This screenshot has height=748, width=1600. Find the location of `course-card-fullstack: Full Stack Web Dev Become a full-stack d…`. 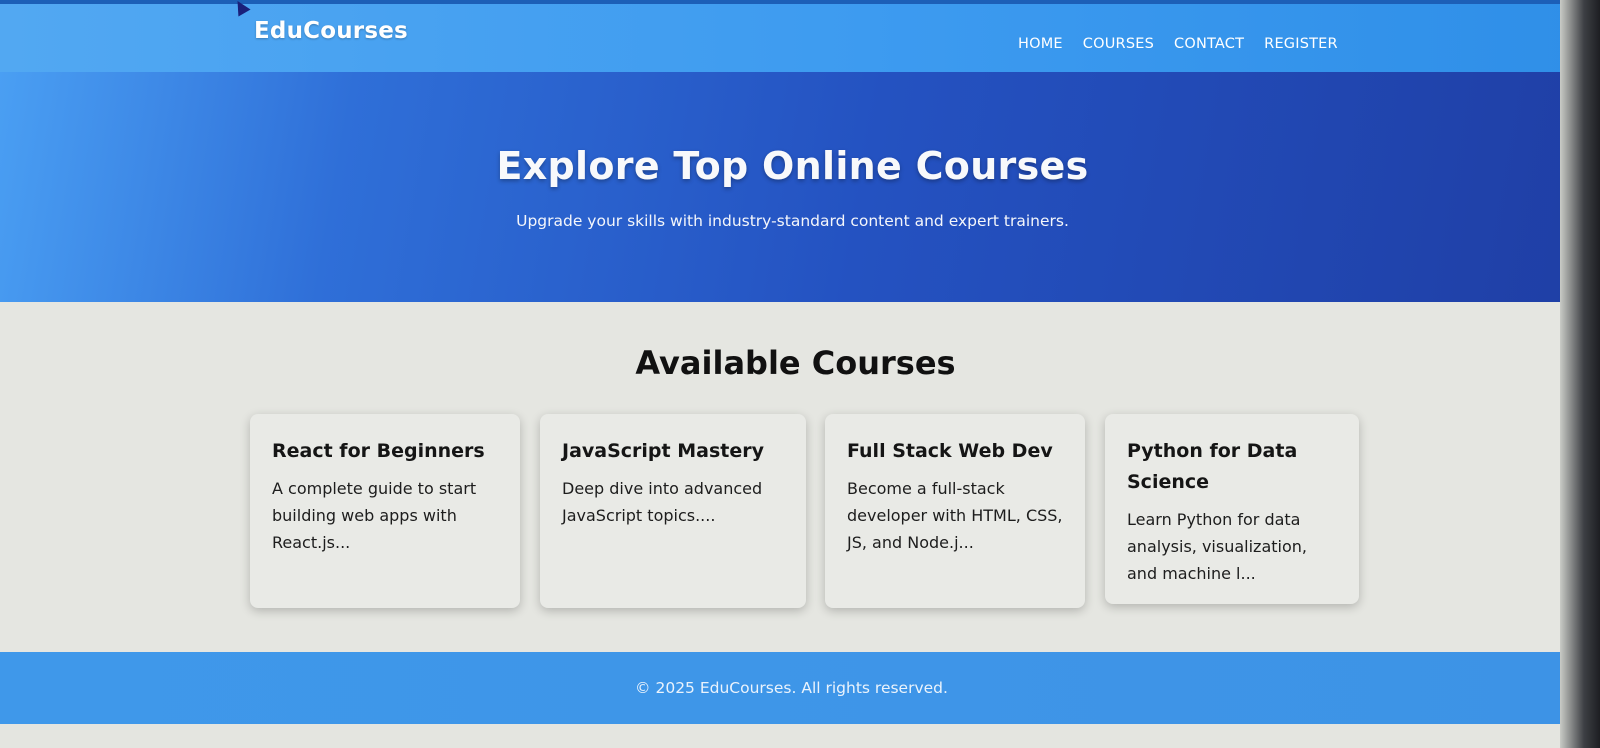

course-card-fullstack: Full Stack Web Dev Become a full-stack d… is located at coordinates (955, 511).